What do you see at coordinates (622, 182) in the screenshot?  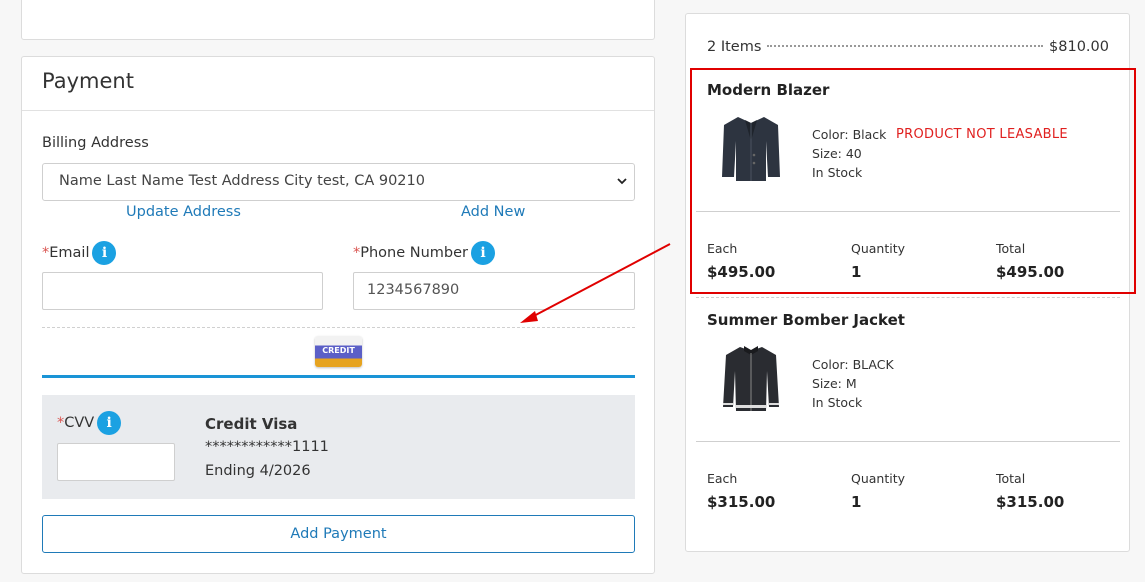 I see `chevron-down-icon` at bounding box center [622, 182].